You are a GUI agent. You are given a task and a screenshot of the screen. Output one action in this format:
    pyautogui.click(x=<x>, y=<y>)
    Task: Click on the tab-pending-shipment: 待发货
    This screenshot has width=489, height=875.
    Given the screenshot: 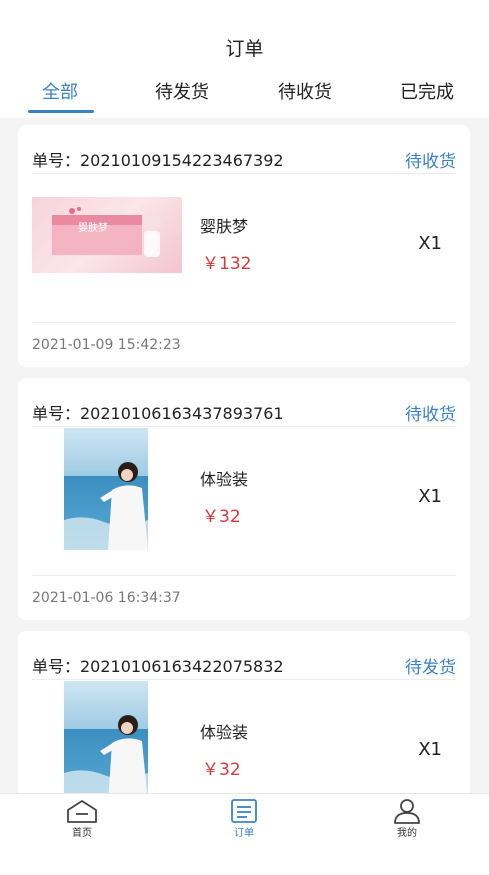 What is the action you would take?
    pyautogui.click(x=182, y=91)
    